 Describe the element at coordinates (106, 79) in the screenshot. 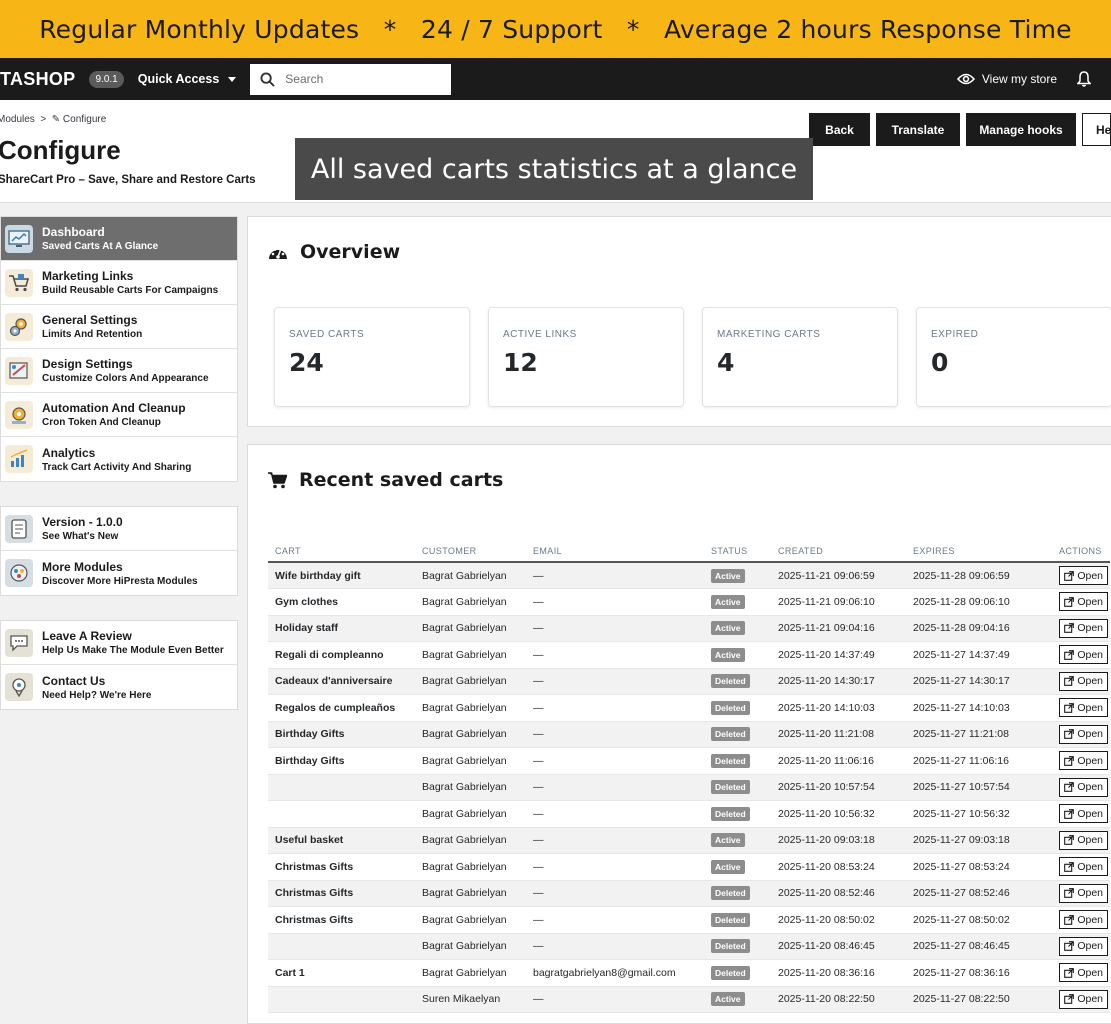

I see `version-badge: 9.0.1` at that location.